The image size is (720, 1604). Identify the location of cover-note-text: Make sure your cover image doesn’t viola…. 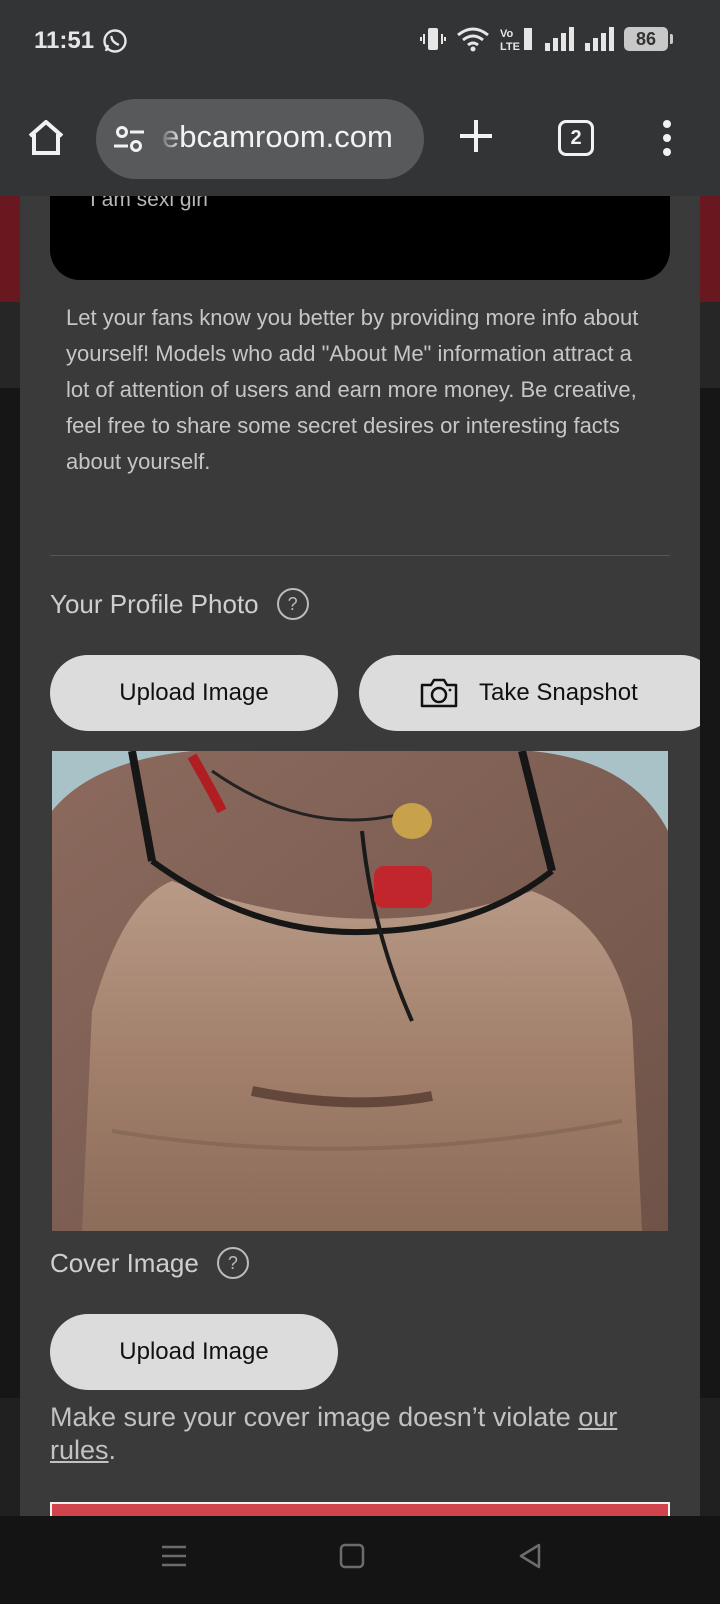
(314, 1417).